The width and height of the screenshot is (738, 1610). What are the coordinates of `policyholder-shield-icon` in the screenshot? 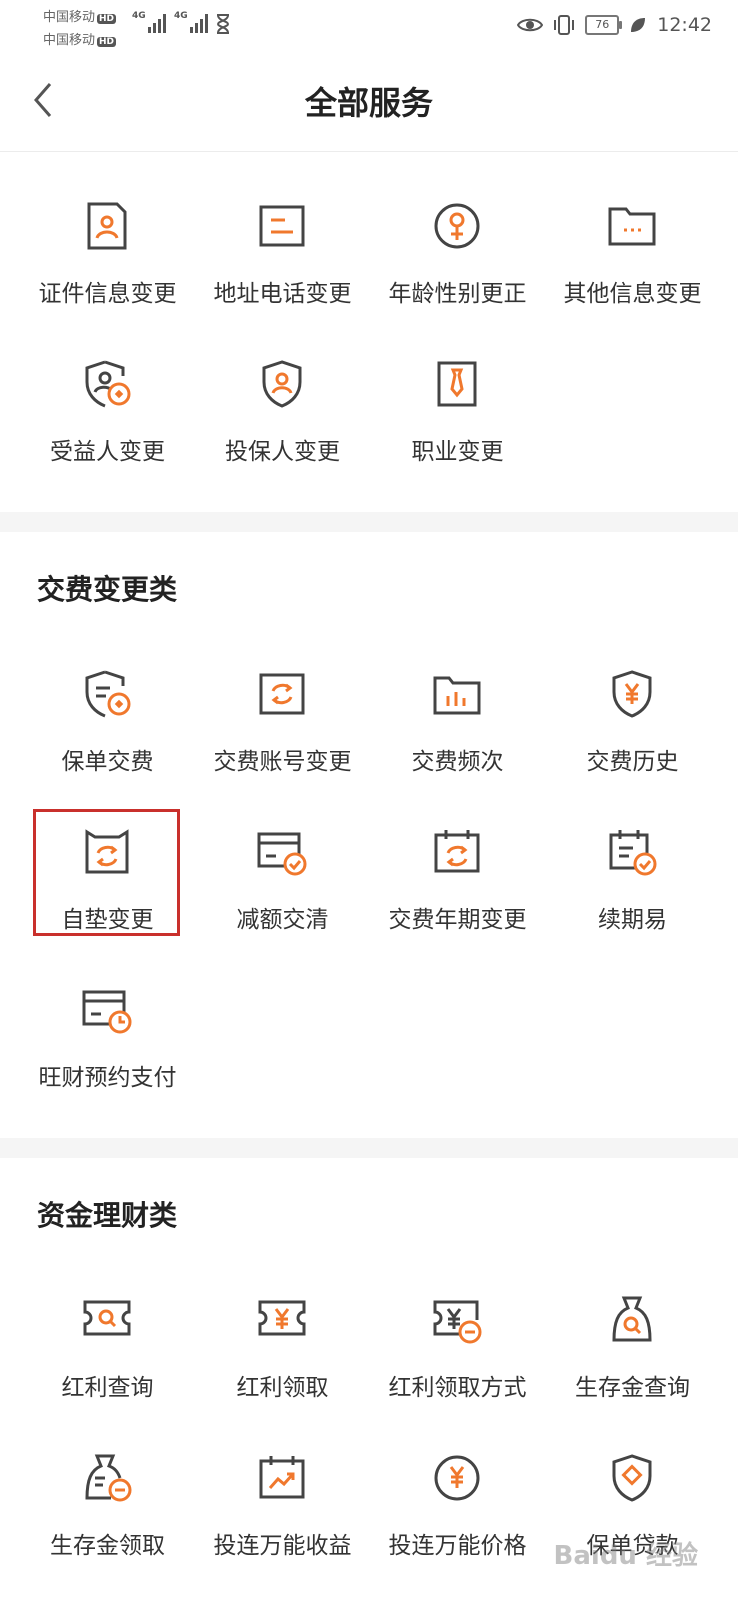 It's located at (282, 384).